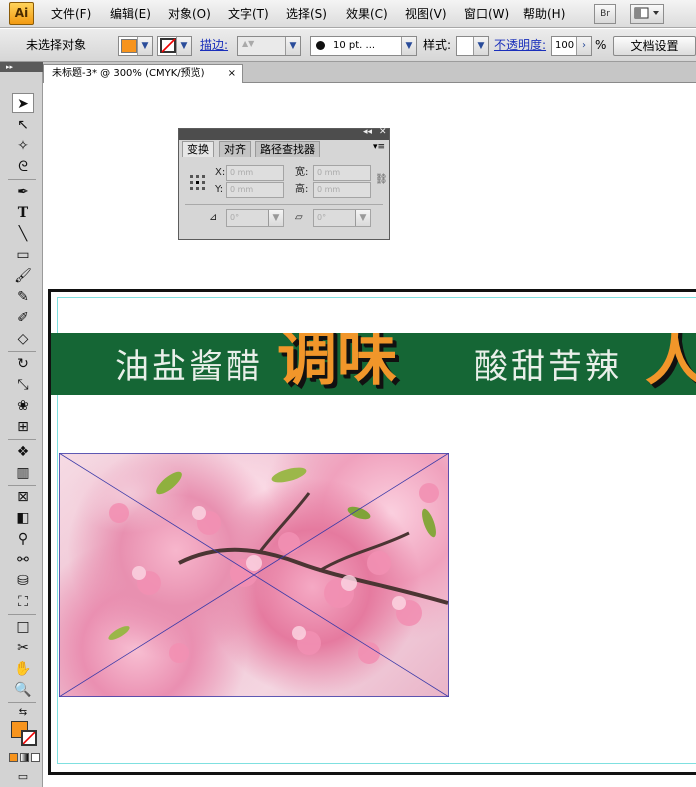 The image size is (696, 787). I want to click on rotate-tool-icon: ↻, so click(23, 364).